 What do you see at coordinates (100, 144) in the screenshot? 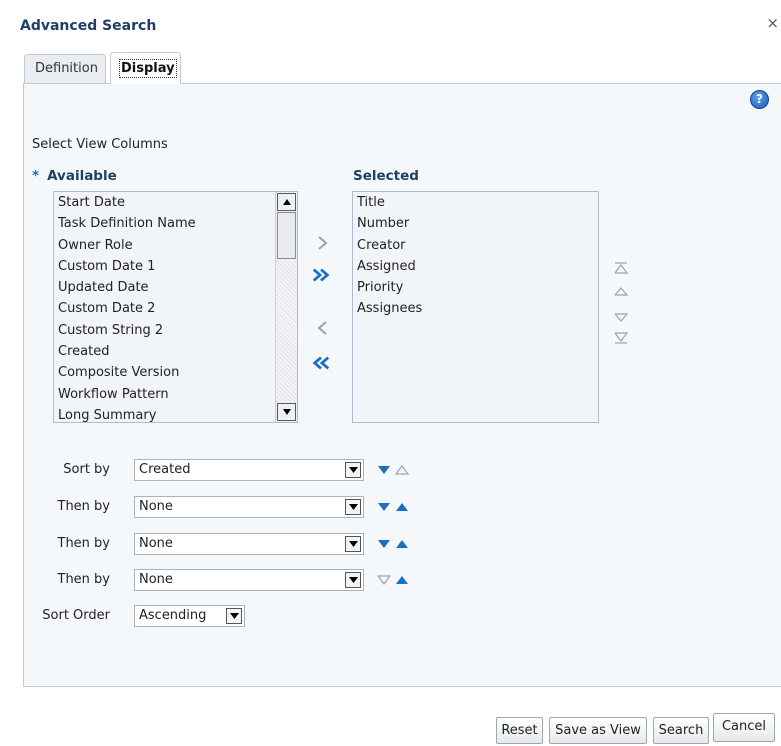
I see `select-view-columns-label: Select View Columns` at bounding box center [100, 144].